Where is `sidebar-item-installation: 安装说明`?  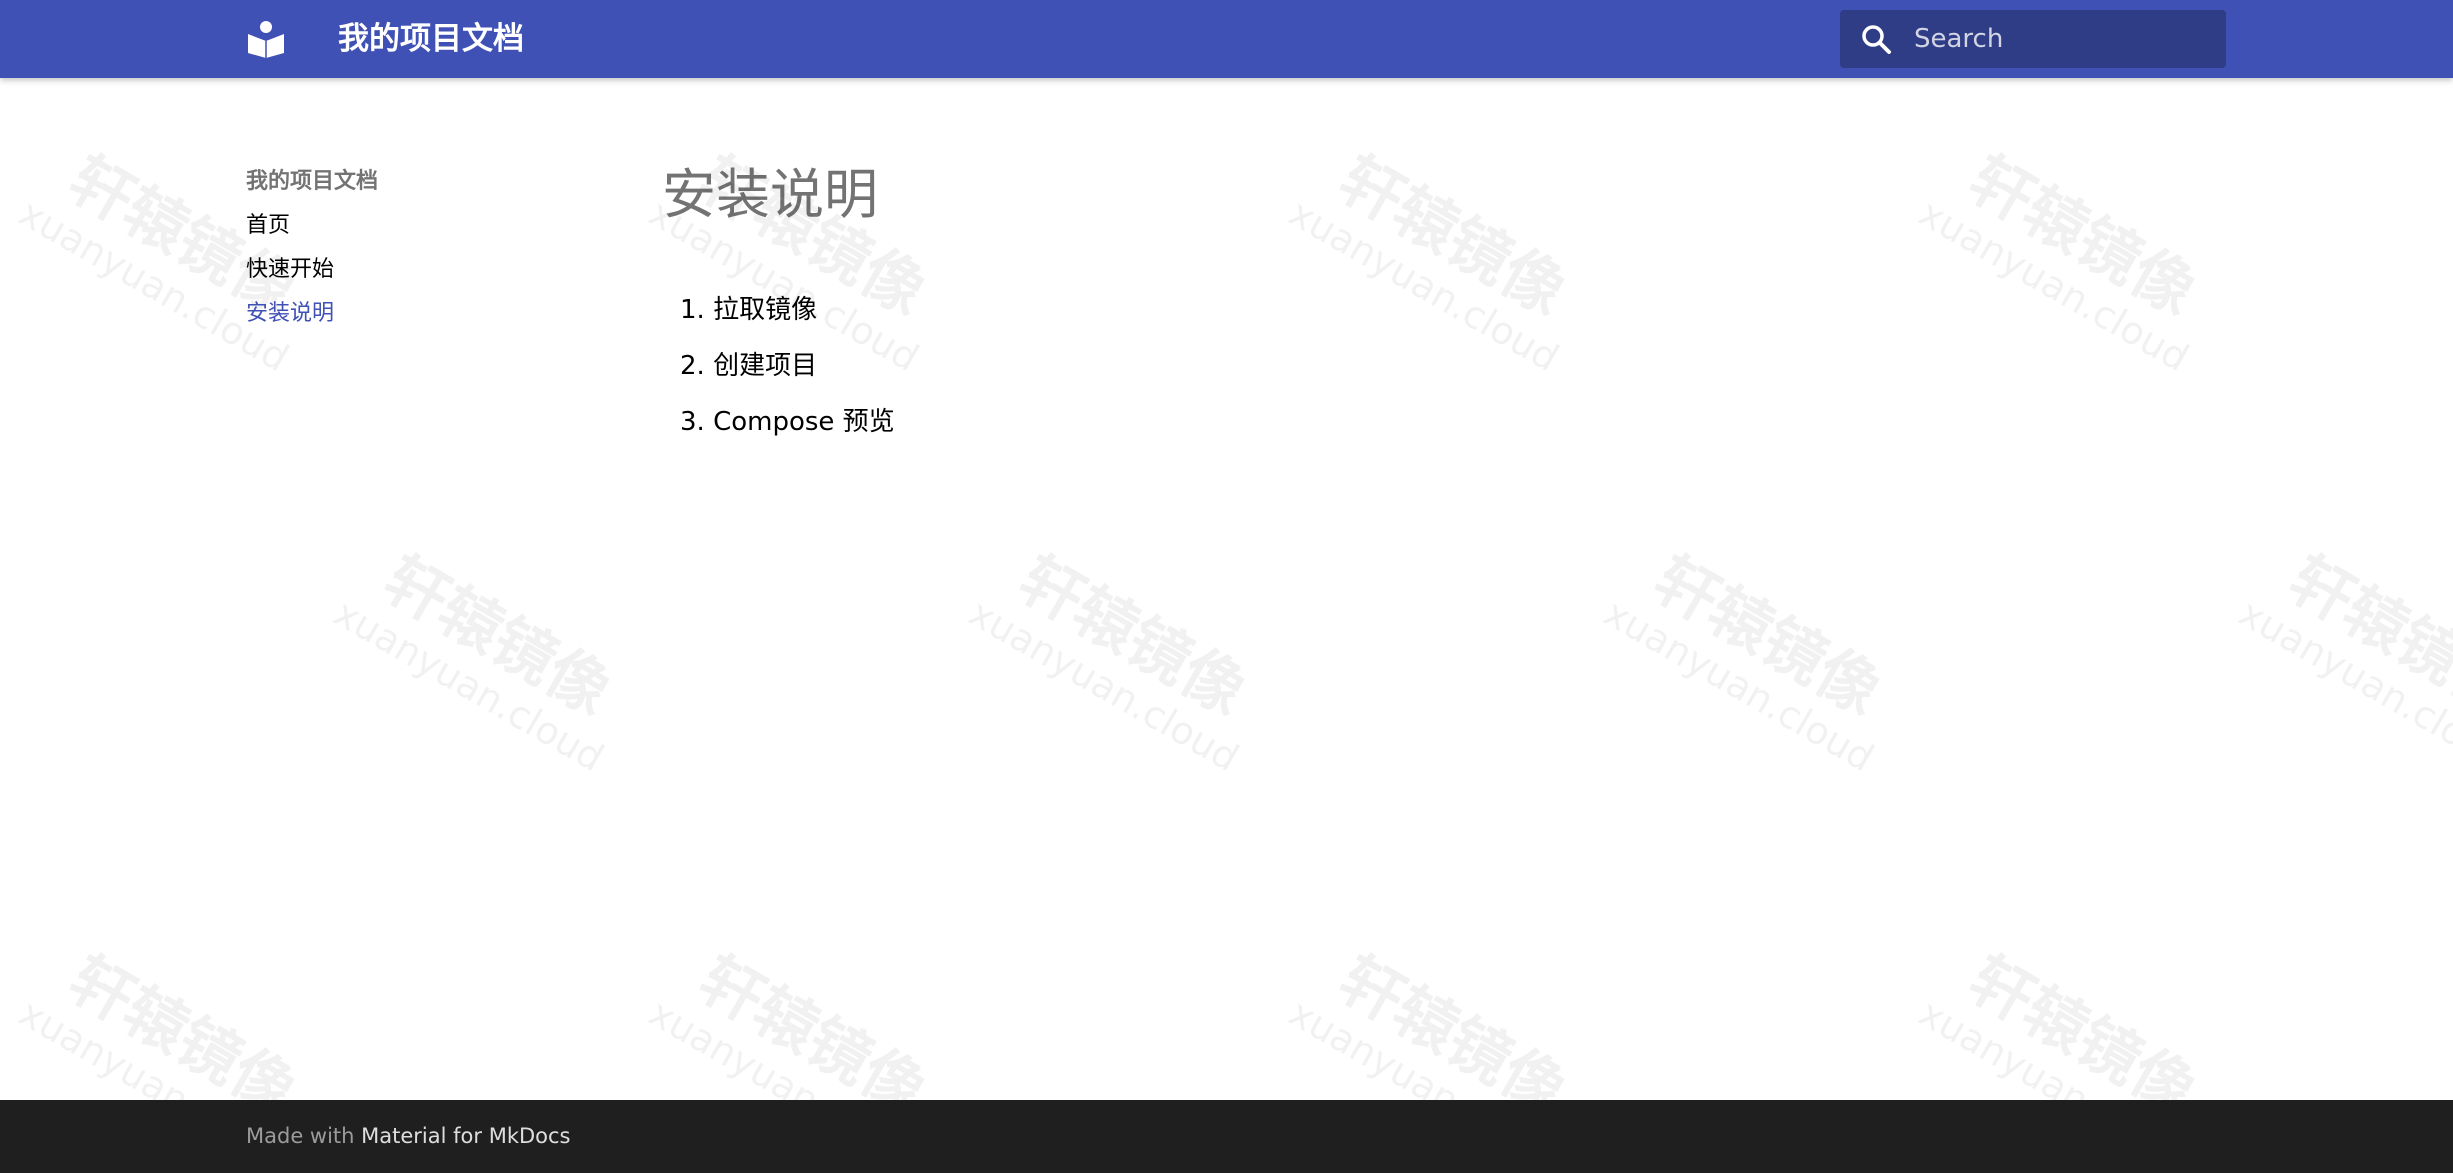 sidebar-item-installation: 安装说明 is located at coordinates (436, 314).